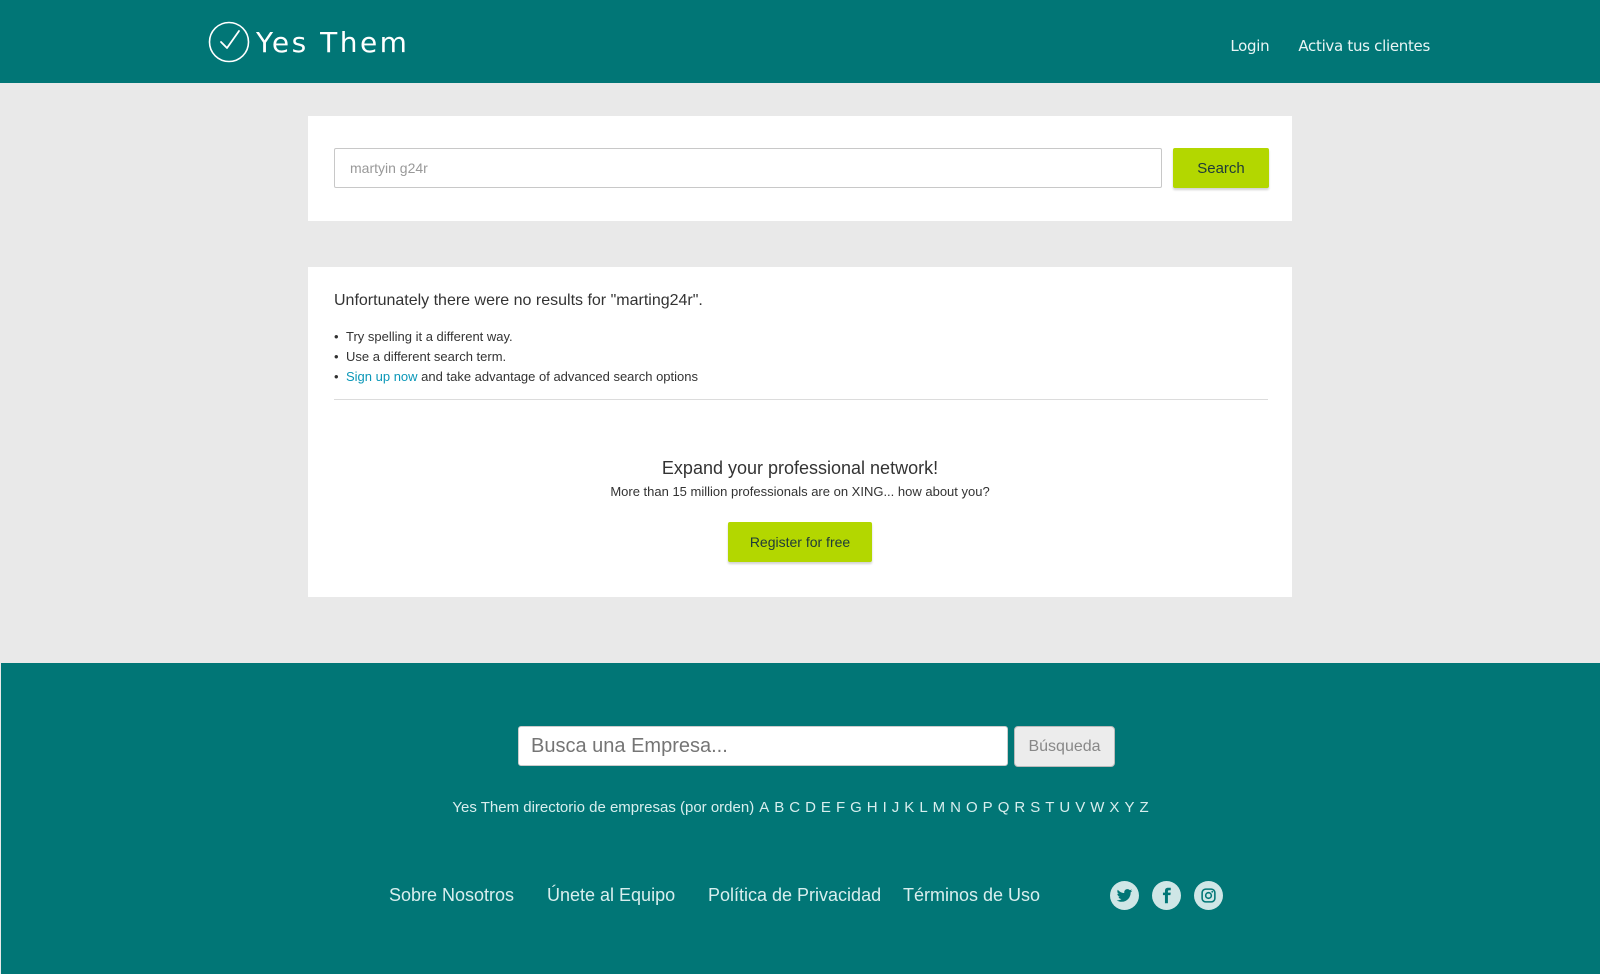  What do you see at coordinates (872, 807) in the screenshot?
I see `directory-letter-h: H` at bounding box center [872, 807].